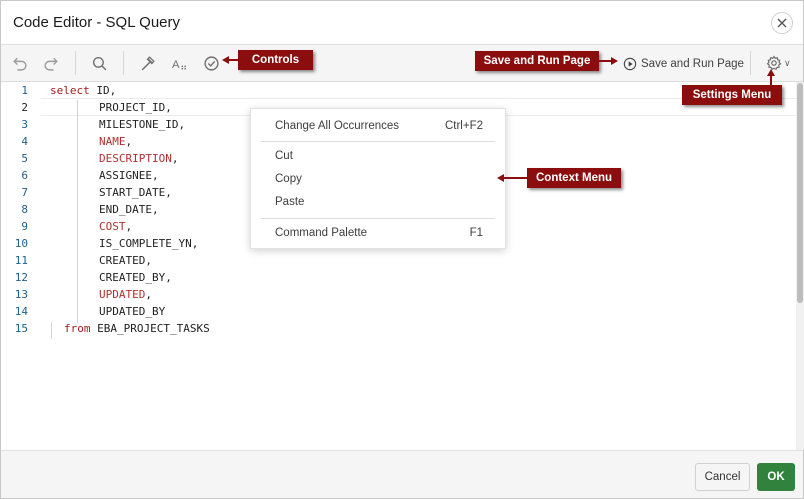 The height and width of the screenshot is (499, 804). I want to click on line-number: 11, so click(21, 260).